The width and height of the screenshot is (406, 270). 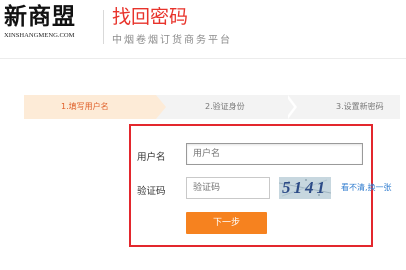 I want to click on logo-domain: XINSHANGMENG.COM, so click(x=39, y=35).